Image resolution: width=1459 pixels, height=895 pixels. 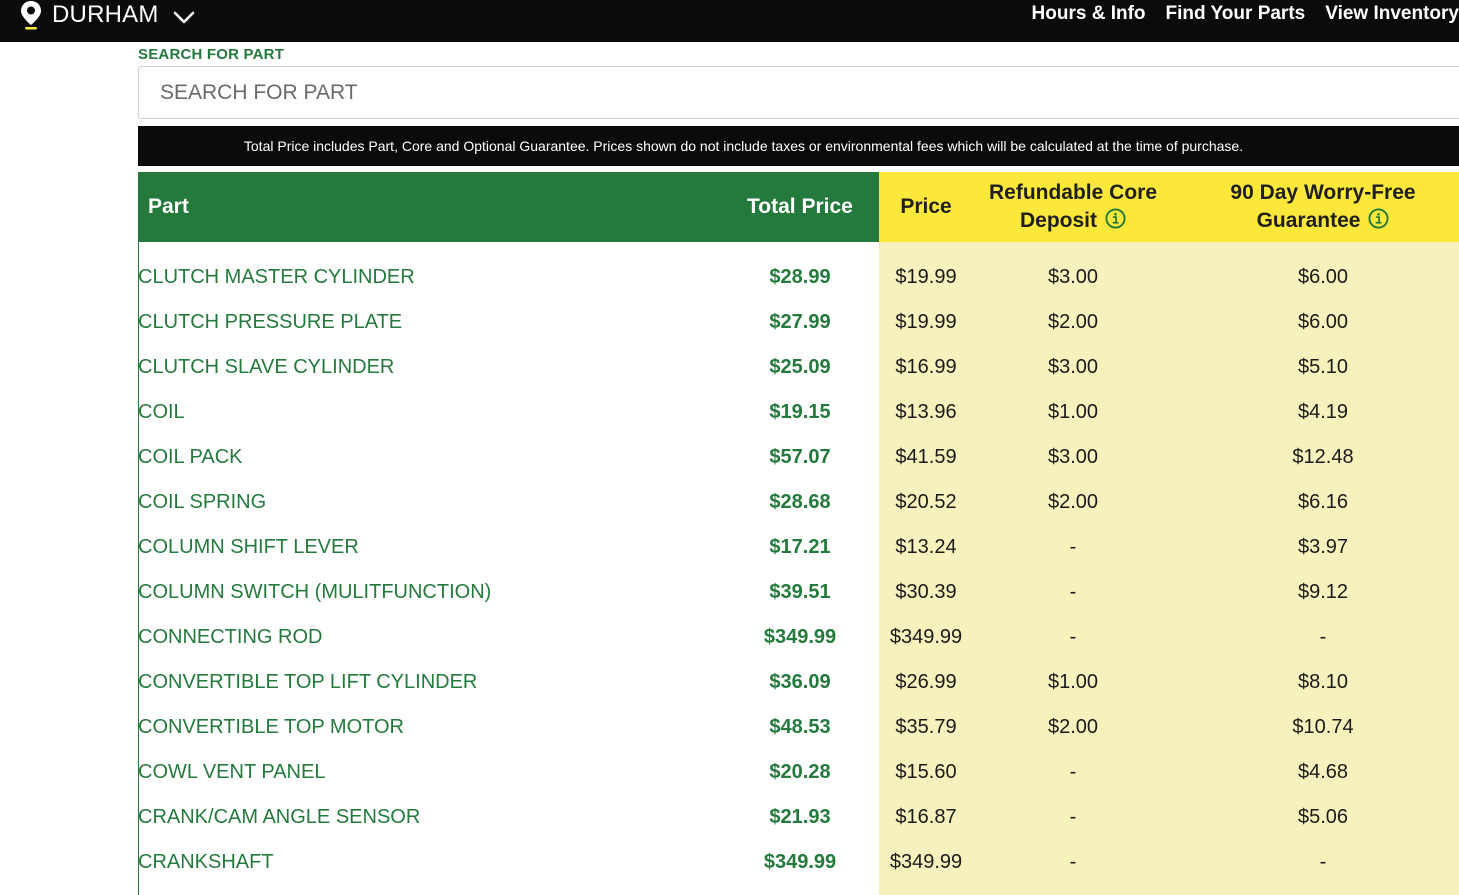 I want to click on part-name-link: COWL VENT PANEL, so click(x=231, y=772).